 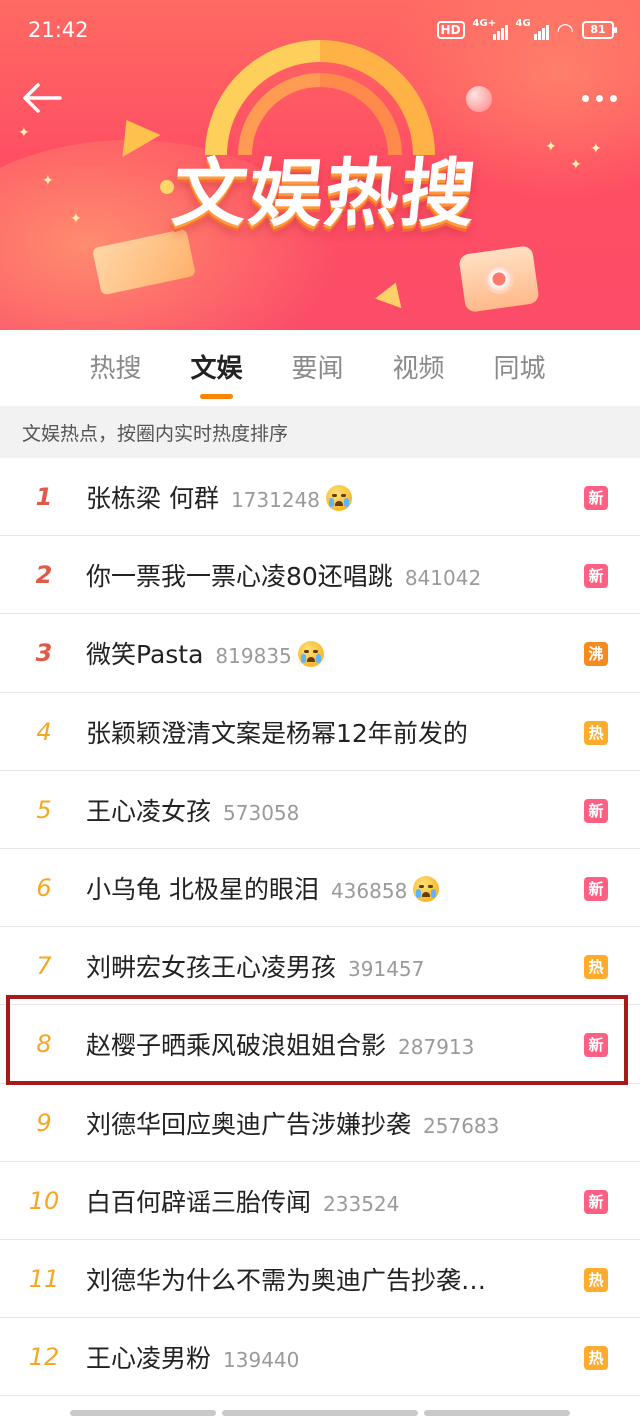 I want to click on item-text-line: 刘畊宏女孩王心凌男孩 391457, so click(x=323, y=966).